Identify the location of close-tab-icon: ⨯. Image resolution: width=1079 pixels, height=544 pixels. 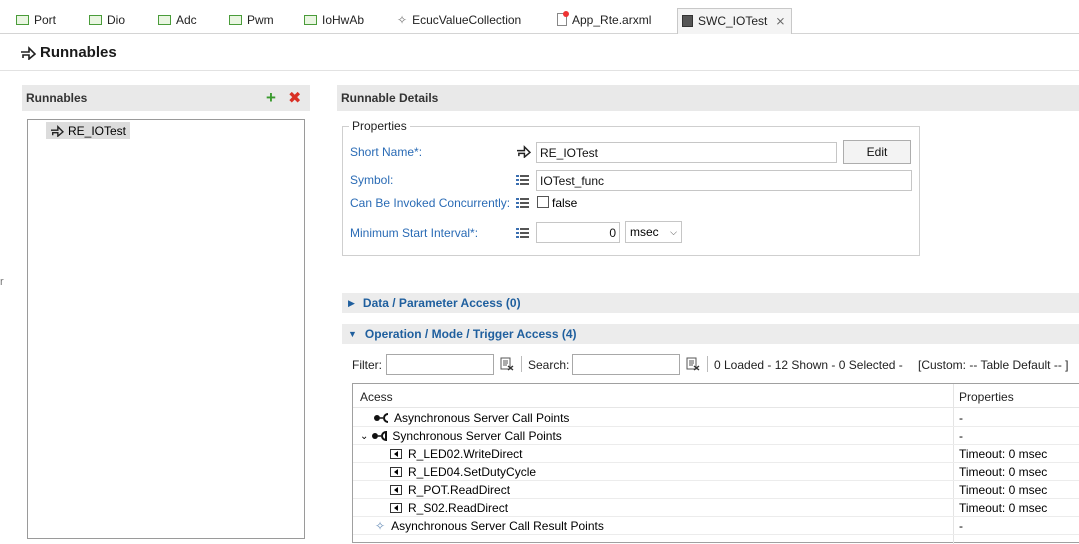
(780, 21).